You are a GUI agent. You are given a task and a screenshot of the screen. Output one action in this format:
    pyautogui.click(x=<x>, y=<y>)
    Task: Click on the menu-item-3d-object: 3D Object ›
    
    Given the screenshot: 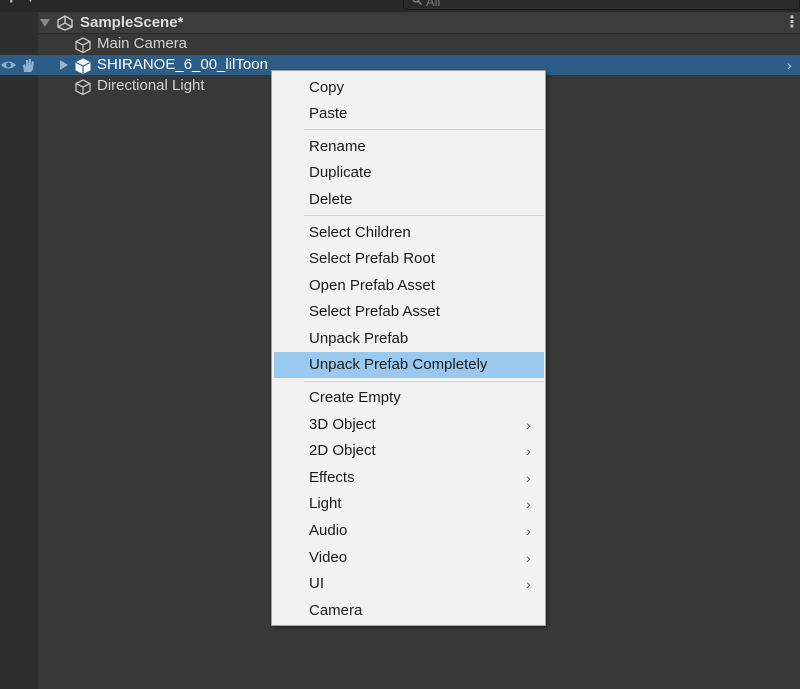 What is the action you would take?
    pyautogui.click(x=409, y=425)
    